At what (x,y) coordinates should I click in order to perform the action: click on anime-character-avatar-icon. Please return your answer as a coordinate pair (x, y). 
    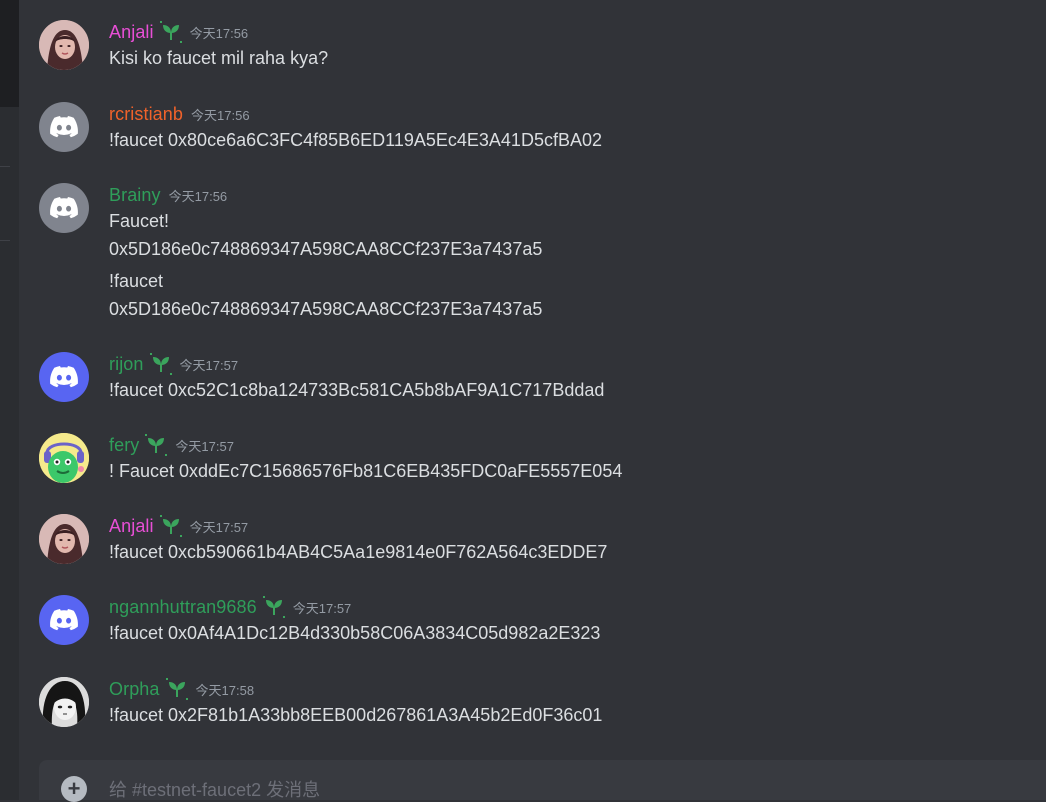
    Looking at the image, I should click on (64, 702).